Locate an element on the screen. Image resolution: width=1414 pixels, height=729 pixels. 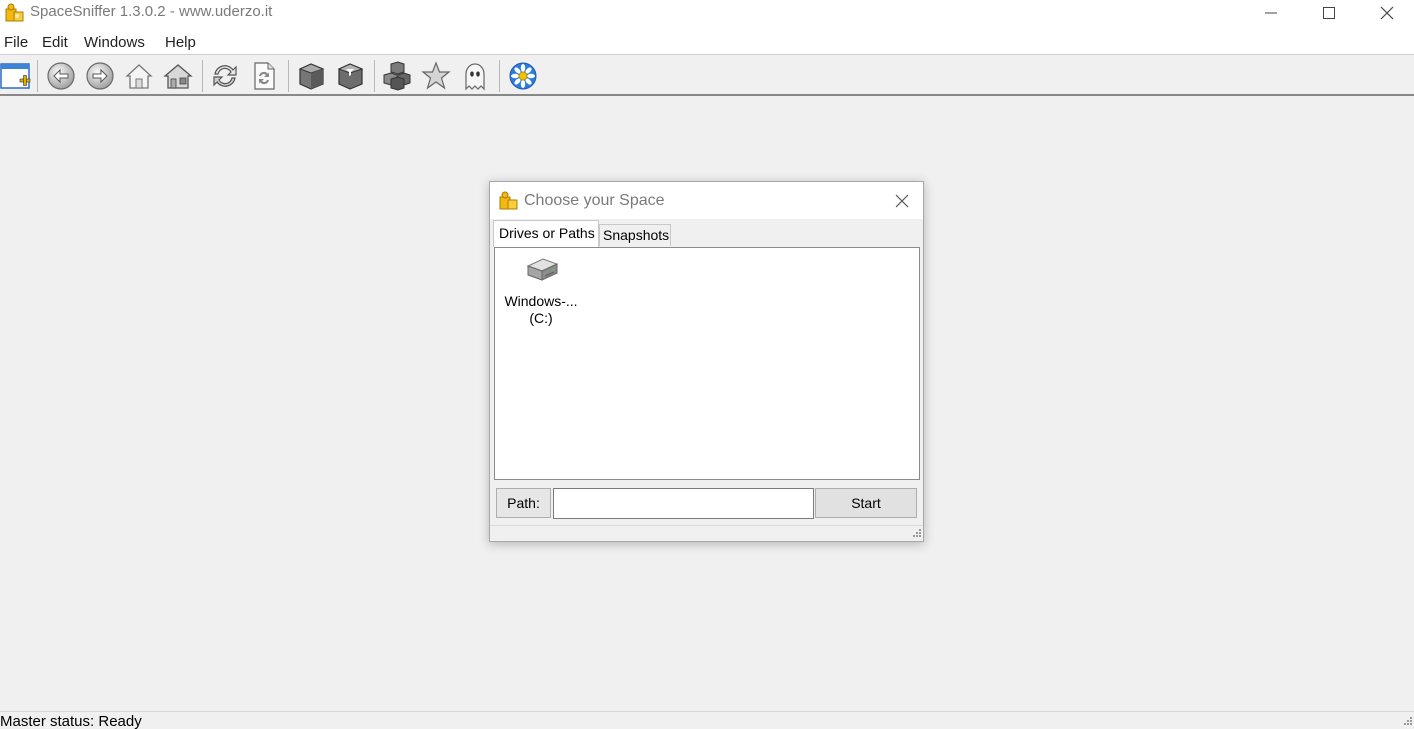
start-button: Start is located at coordinates (866, 503).